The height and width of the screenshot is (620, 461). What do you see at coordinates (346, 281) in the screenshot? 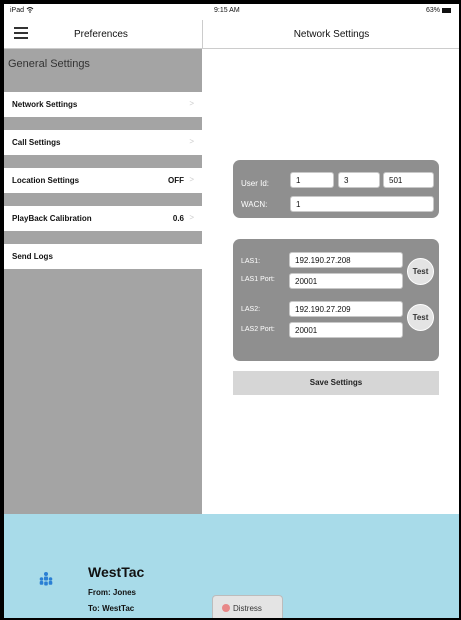
I see `las1-port-field: 20001` at bounding box center [346, 281].